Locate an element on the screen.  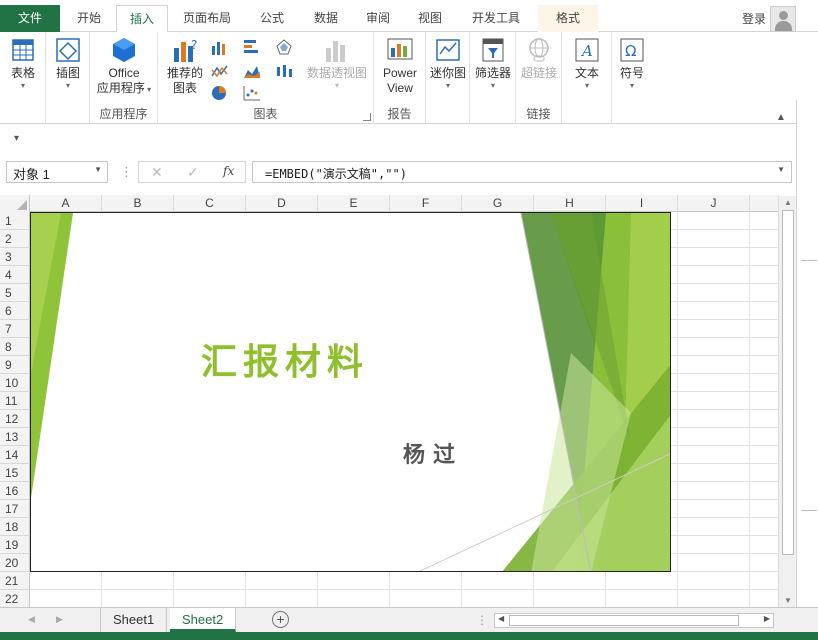
row-header: 16 is located at coordinates (15, 491).